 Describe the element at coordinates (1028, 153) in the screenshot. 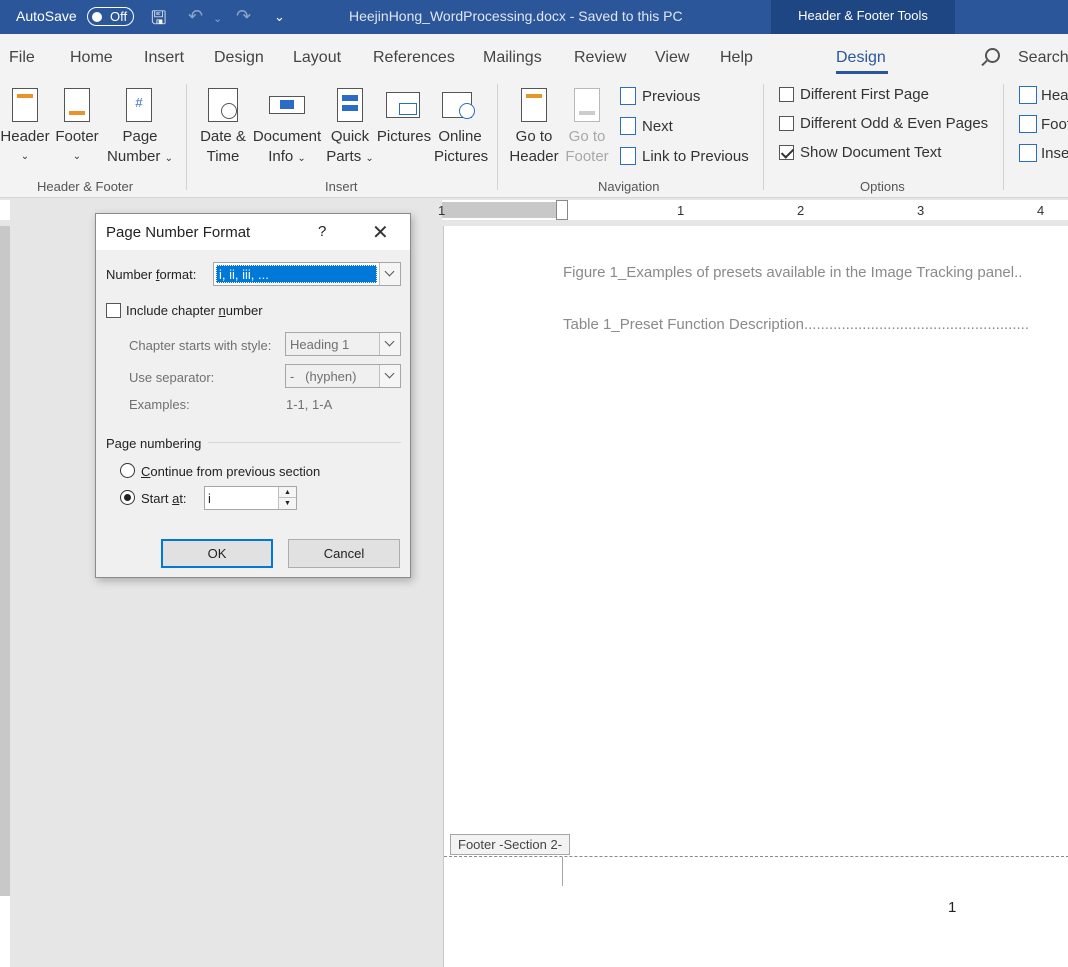

I see `insert-alignment-tab-icon` at that location.